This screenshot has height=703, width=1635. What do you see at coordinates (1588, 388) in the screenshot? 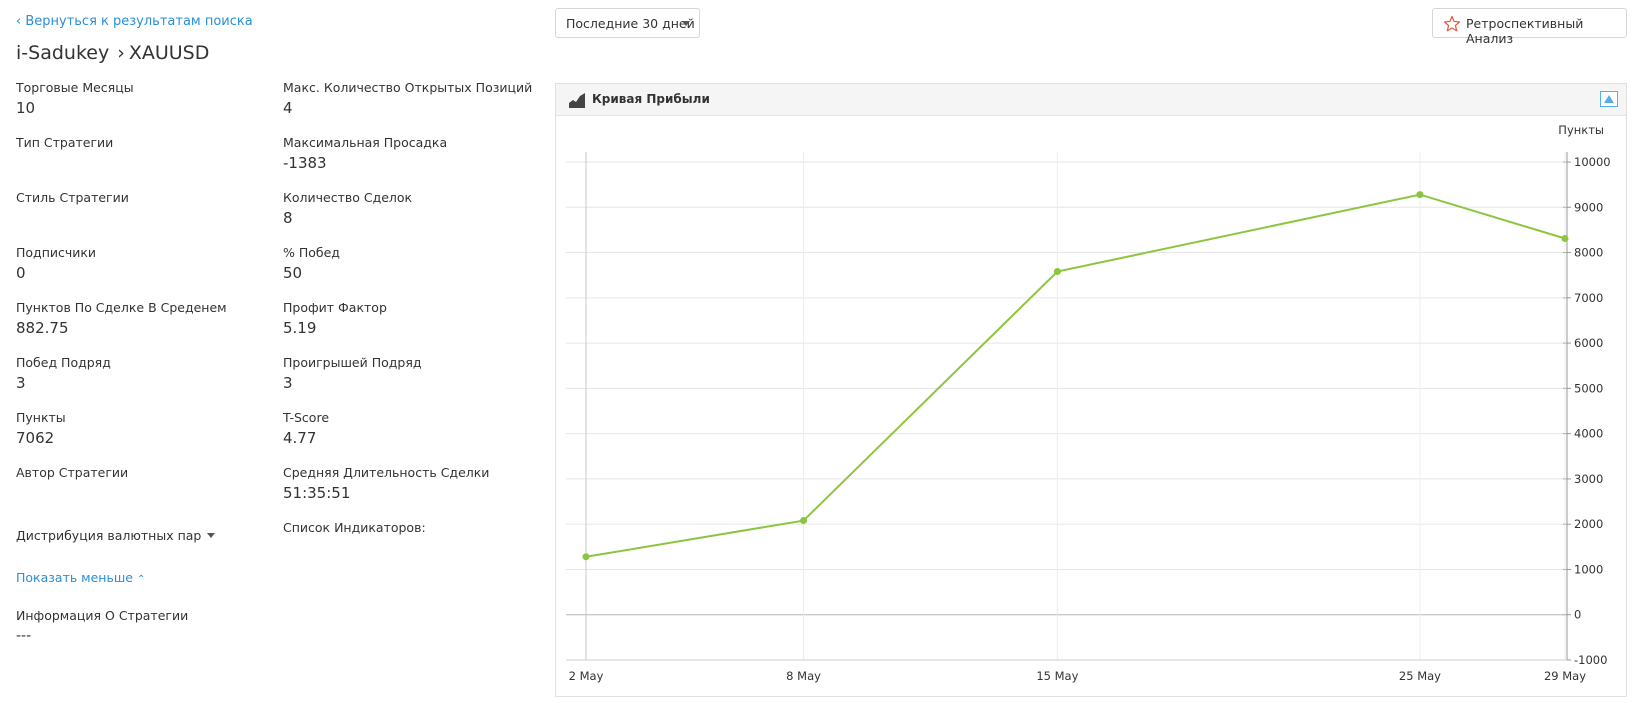
I see `y-tick-label: 5000` at bounding box center [1588, 388].